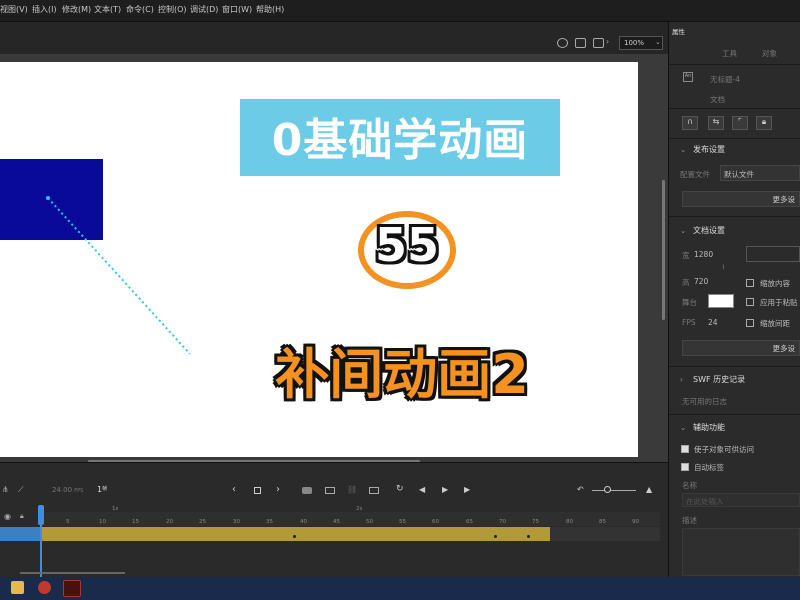 This screenshot has width=800, height=600. I want to click on center-frame-icon, so click(257, 490).